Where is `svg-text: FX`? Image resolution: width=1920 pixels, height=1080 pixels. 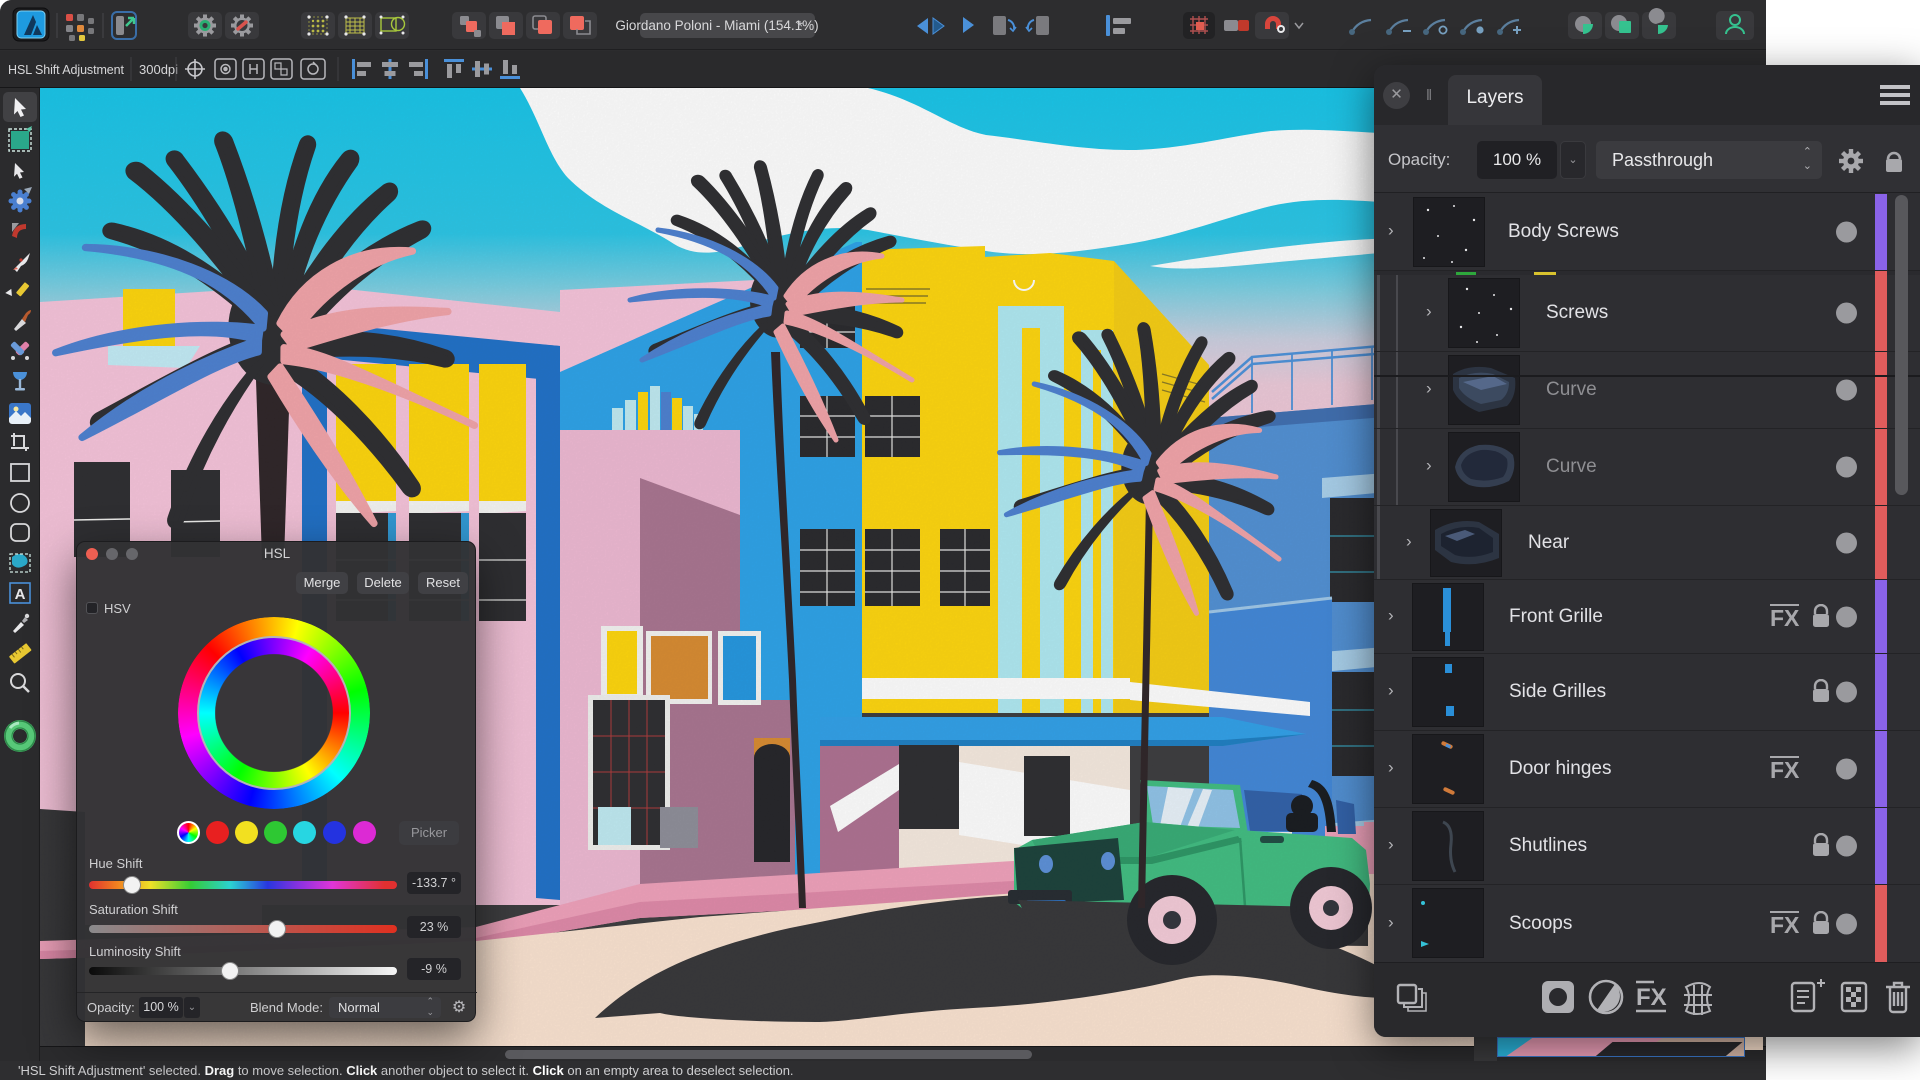
svg-text: FX is located at coordinates (1651, 997).